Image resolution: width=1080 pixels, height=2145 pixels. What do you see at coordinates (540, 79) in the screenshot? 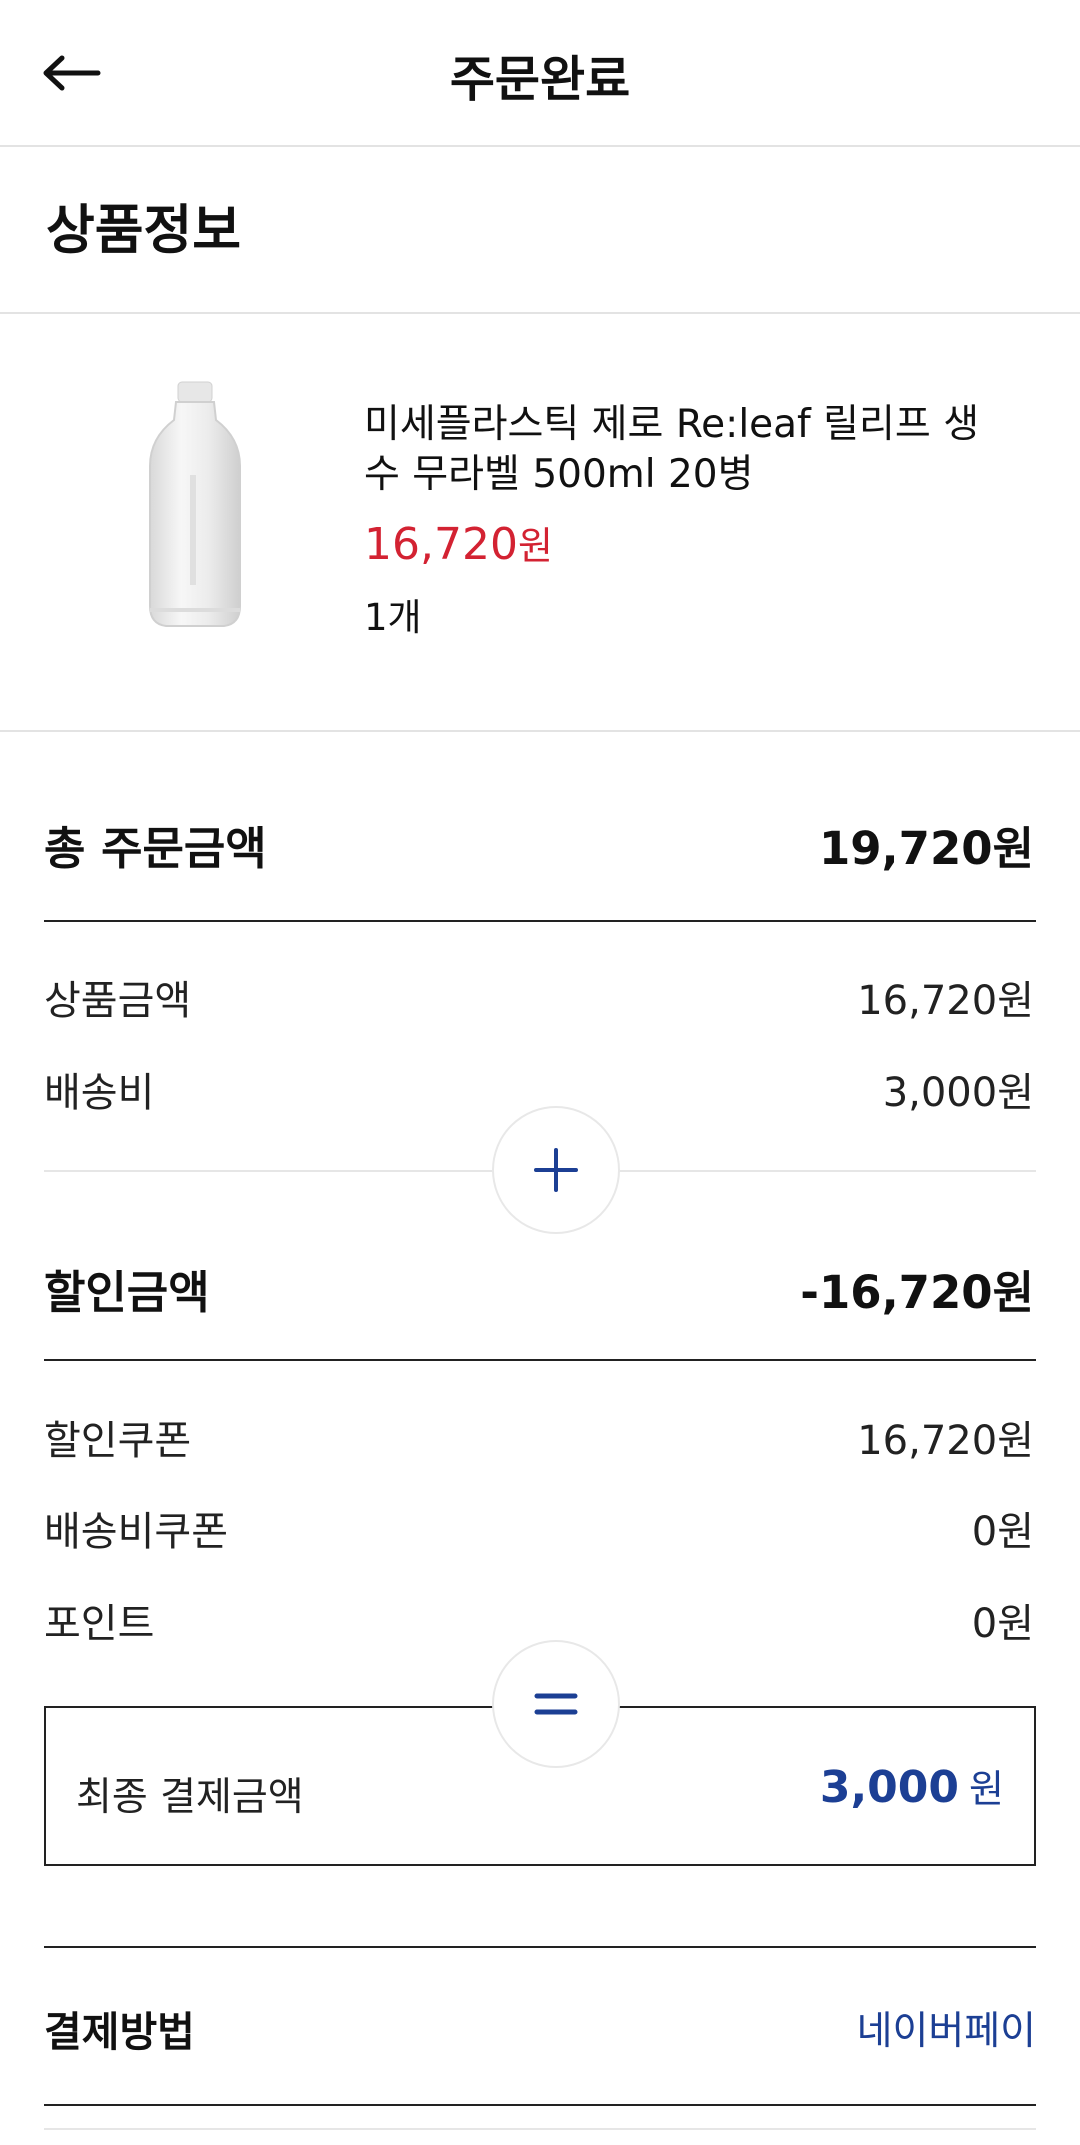
I see `page-title: 주문완료` at bounding box center [540, 79].